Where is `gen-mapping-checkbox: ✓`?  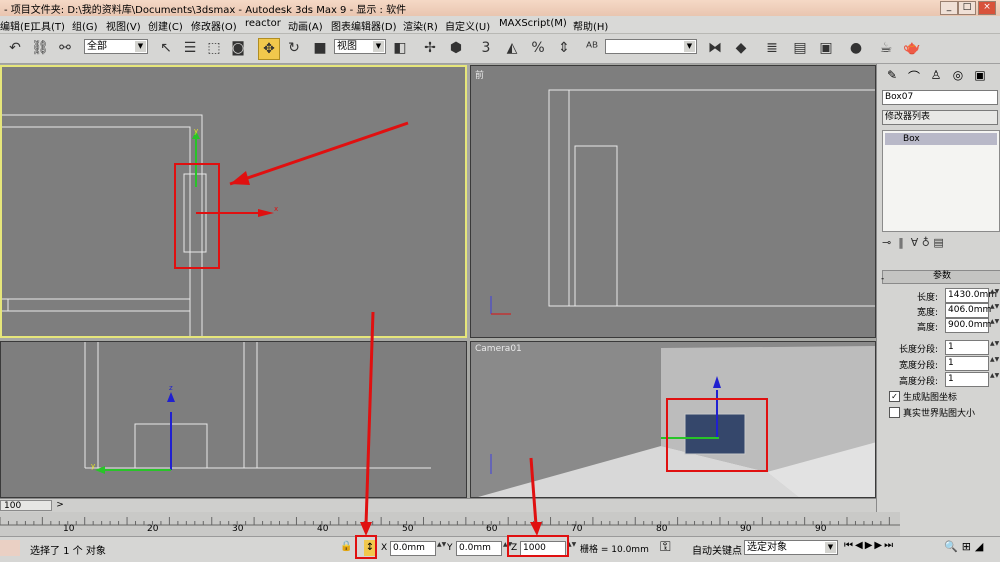 gen-mapping-checkbox: ✓ is located at coordinates (894, 396).